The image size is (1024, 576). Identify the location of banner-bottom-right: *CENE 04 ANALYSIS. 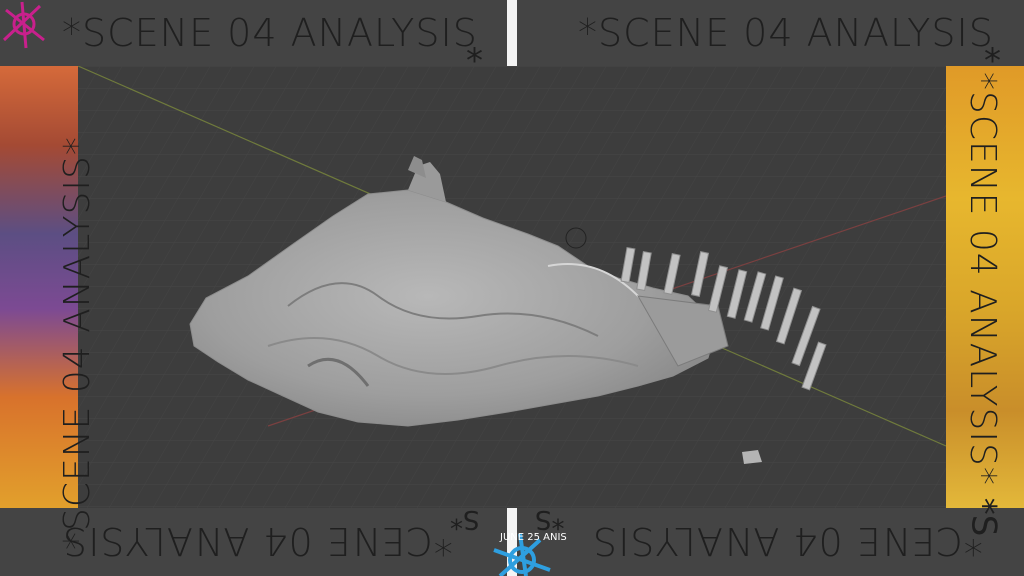
(787, 541).